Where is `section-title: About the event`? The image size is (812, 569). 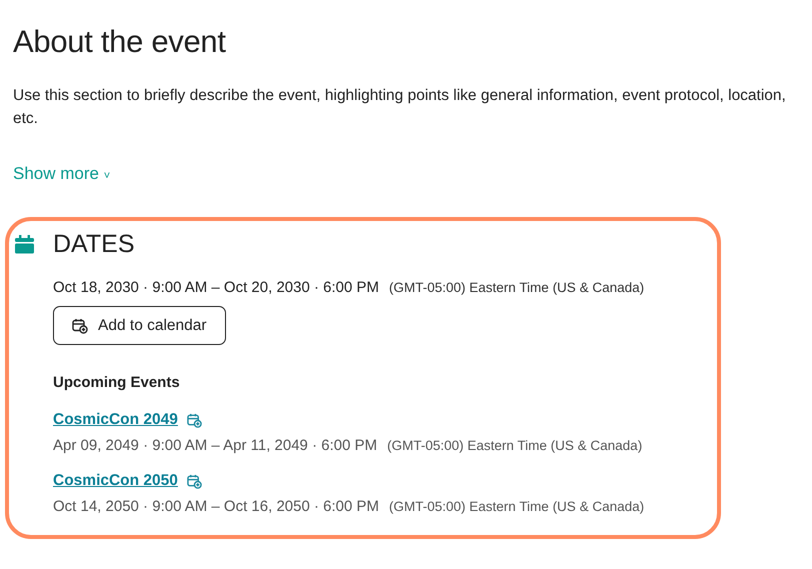
section-title: About the event is located at coordinates (120, 42).